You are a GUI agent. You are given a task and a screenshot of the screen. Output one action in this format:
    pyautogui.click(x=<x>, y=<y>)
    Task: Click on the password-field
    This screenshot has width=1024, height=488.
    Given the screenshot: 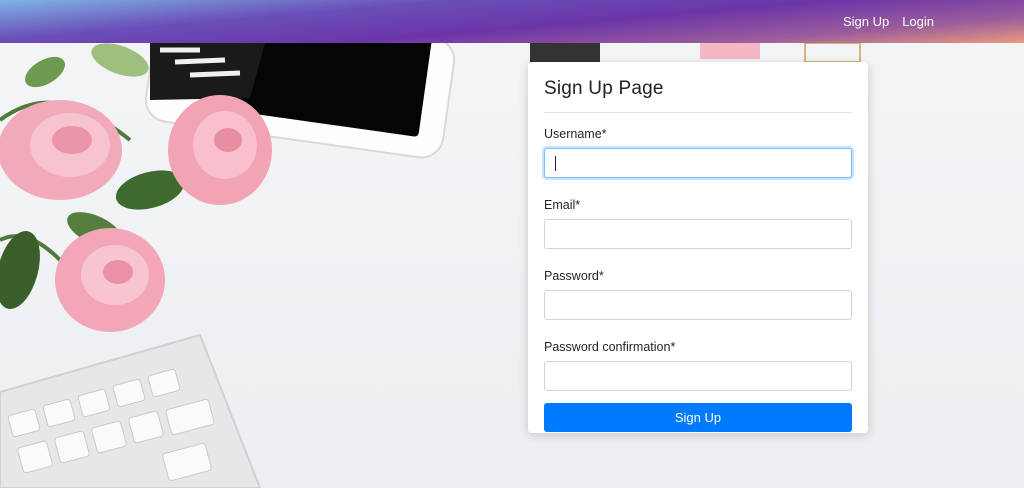 What is the action you would take?
    pyautogui.click(x=698, y=305)
    